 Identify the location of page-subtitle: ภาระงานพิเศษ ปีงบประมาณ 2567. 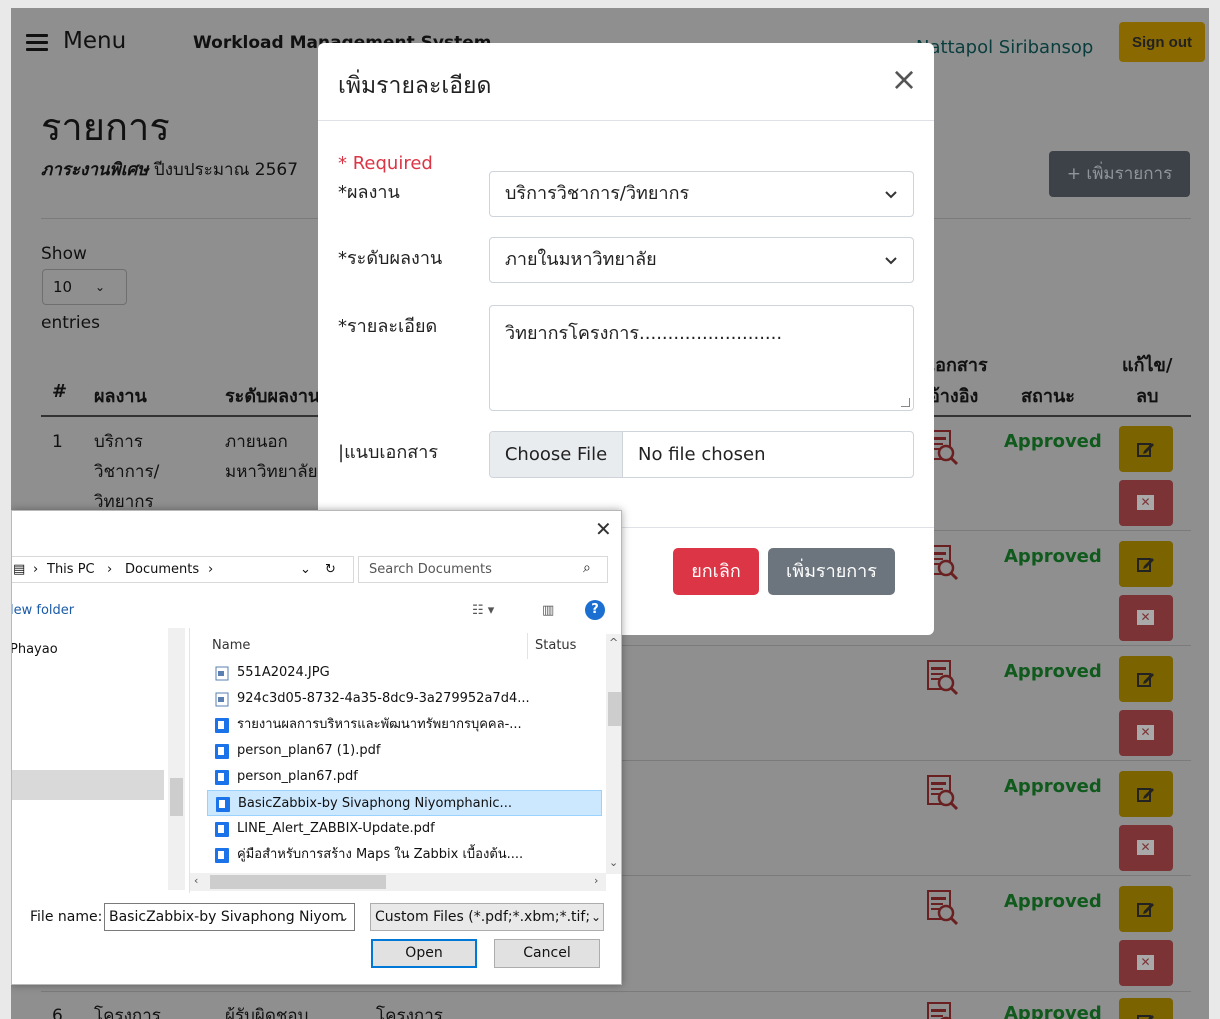
(169, 169).